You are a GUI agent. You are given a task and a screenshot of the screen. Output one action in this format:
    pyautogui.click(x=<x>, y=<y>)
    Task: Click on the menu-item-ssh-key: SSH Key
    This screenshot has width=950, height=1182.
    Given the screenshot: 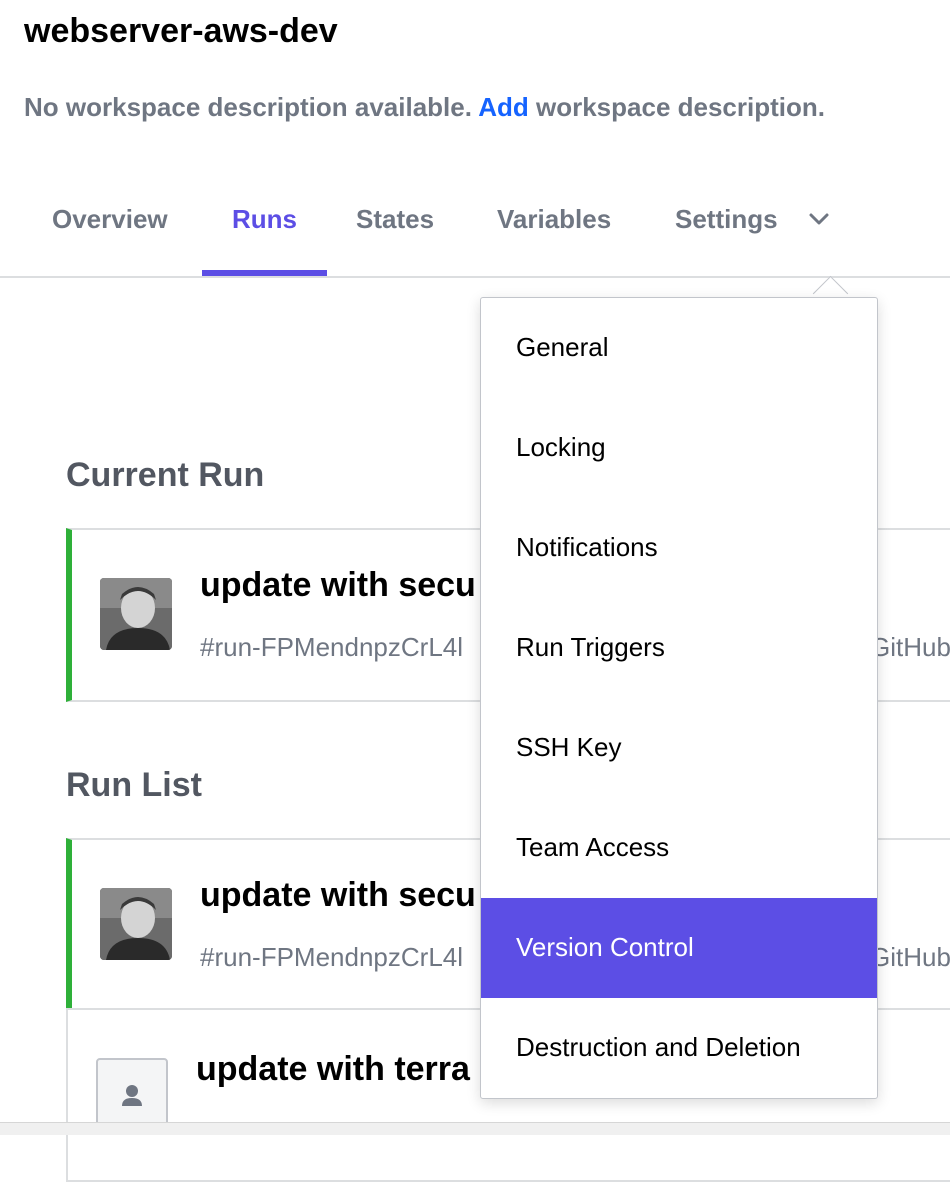 What is the action you would take?
    pyautogui.click(x=679, y=748)
    